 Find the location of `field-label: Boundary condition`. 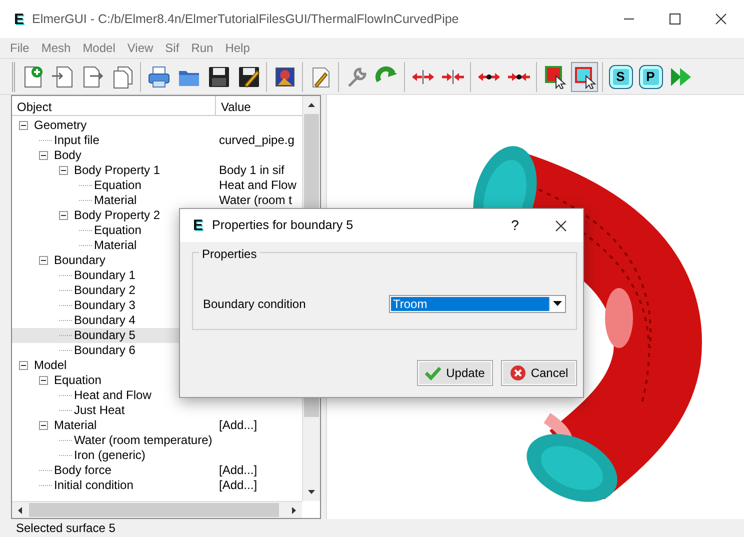

field-label: Boundary condition is located at coordinates (254, 304).